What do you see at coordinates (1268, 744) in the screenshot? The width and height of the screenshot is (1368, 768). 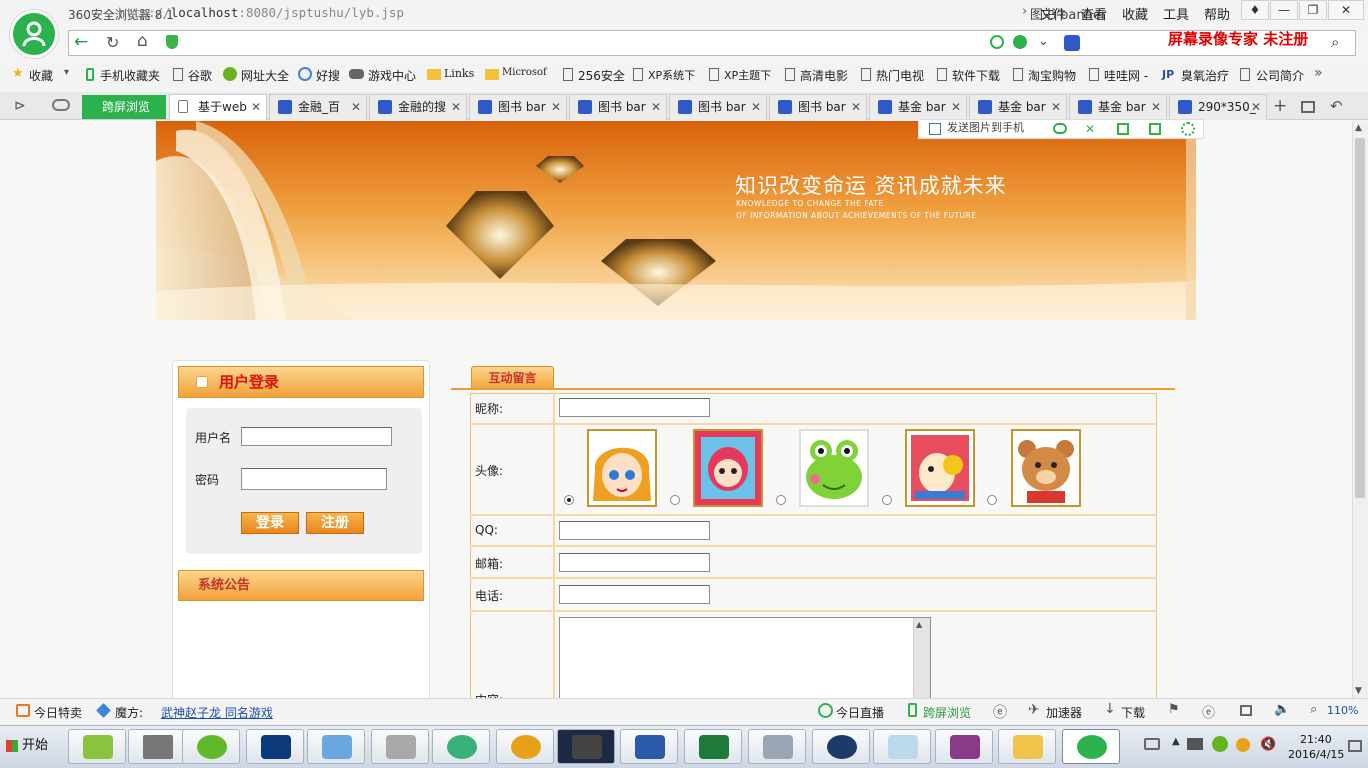 I see `mute-icon: 🔇` at bounding box center [1268, 744].